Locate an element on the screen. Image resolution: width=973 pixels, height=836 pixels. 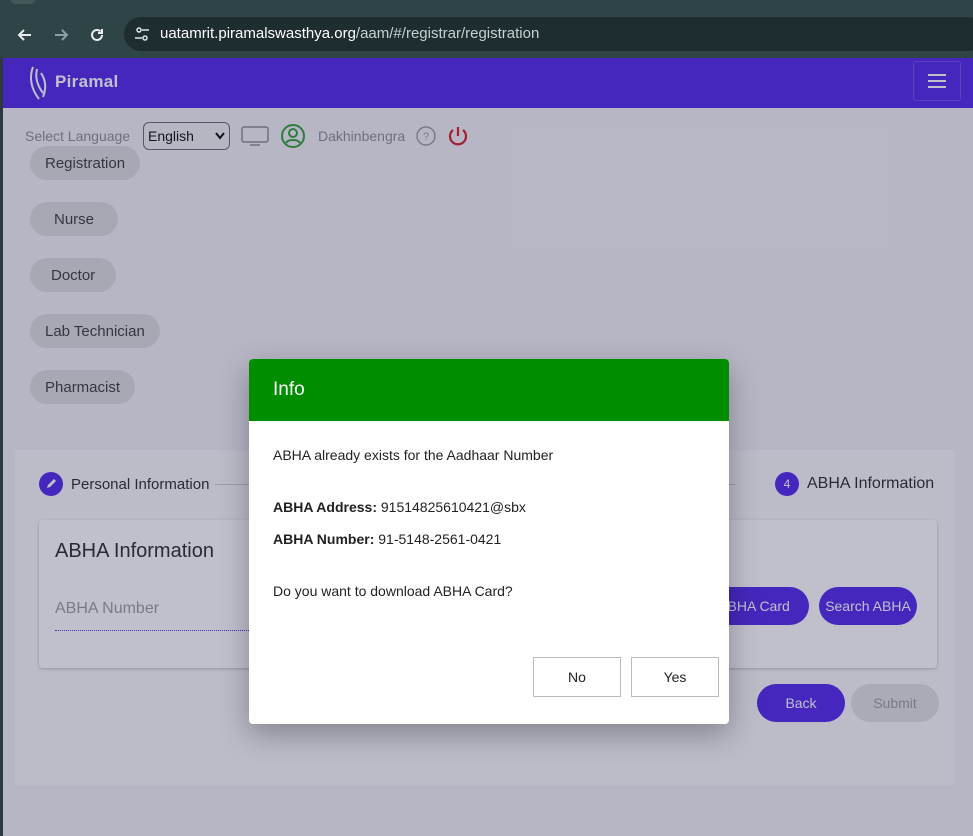
abha-address-line: ABHA Address: 91514825610421@sbx is located at coordinates (399, 507).